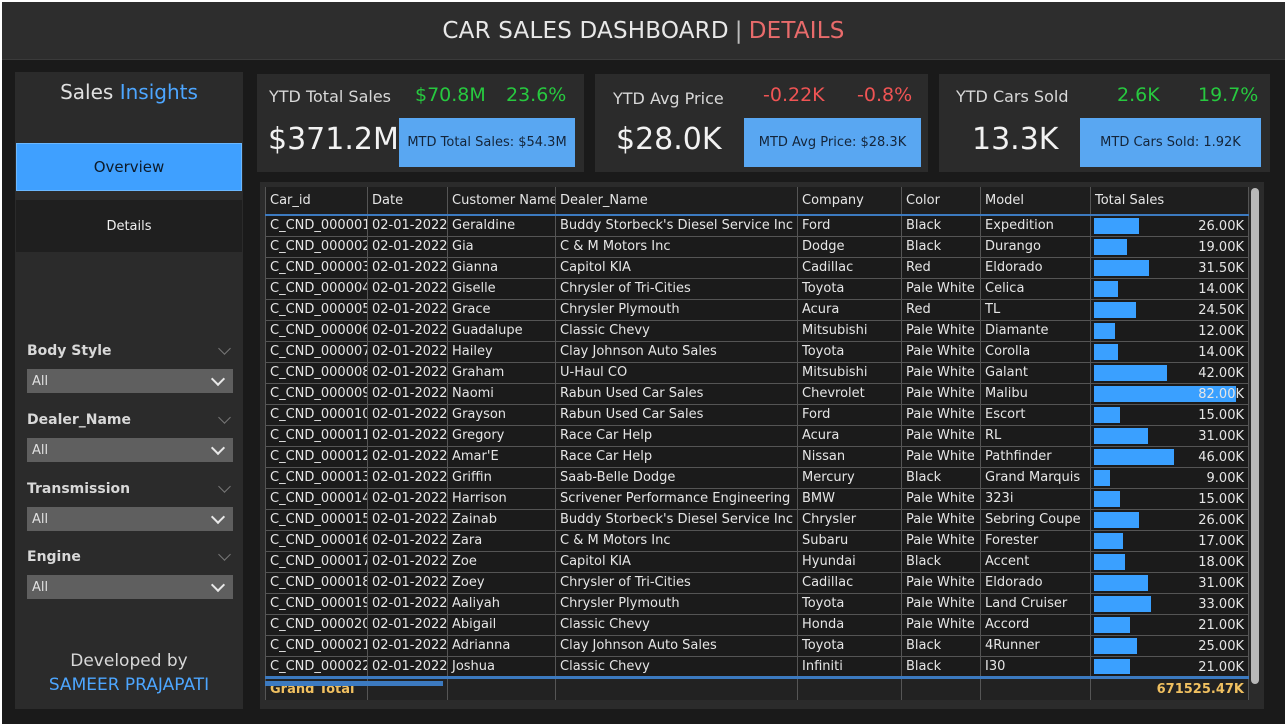 This screenshot has height=726, width=1287. What do you see at coordinates (1221, 310) in the screenshot?
I see `sales-value: 24.50K` at bounding box center [1221, 310].